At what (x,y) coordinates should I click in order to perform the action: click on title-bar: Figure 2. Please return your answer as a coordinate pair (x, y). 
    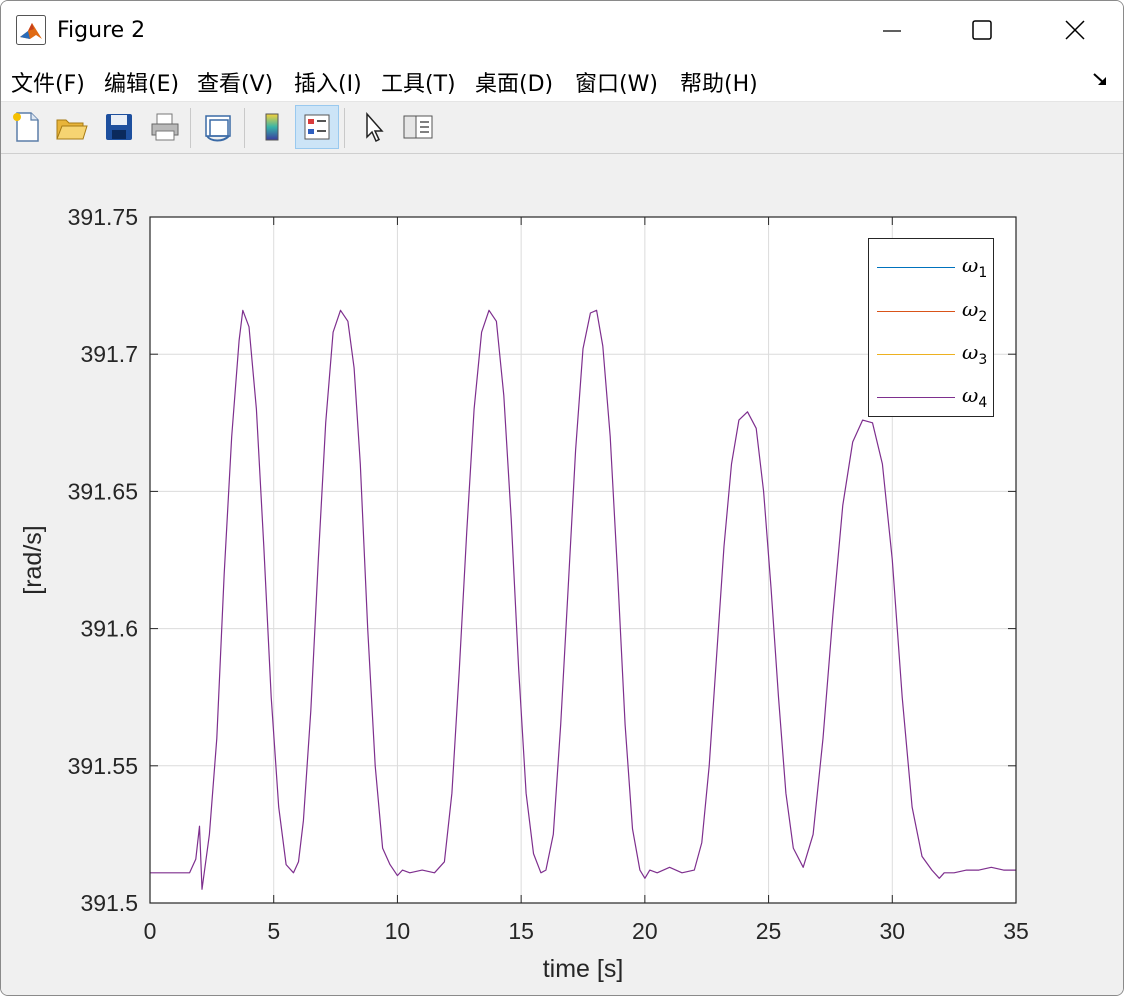
    Looking at the image, I should click on (562, 30).